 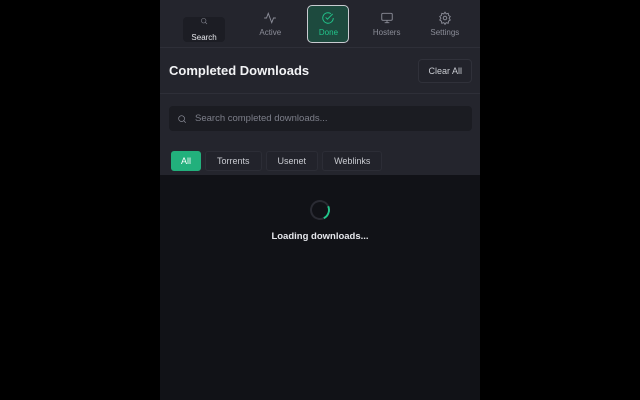 I want to click on nav-label: Hosters, so click(x=386, y=32).